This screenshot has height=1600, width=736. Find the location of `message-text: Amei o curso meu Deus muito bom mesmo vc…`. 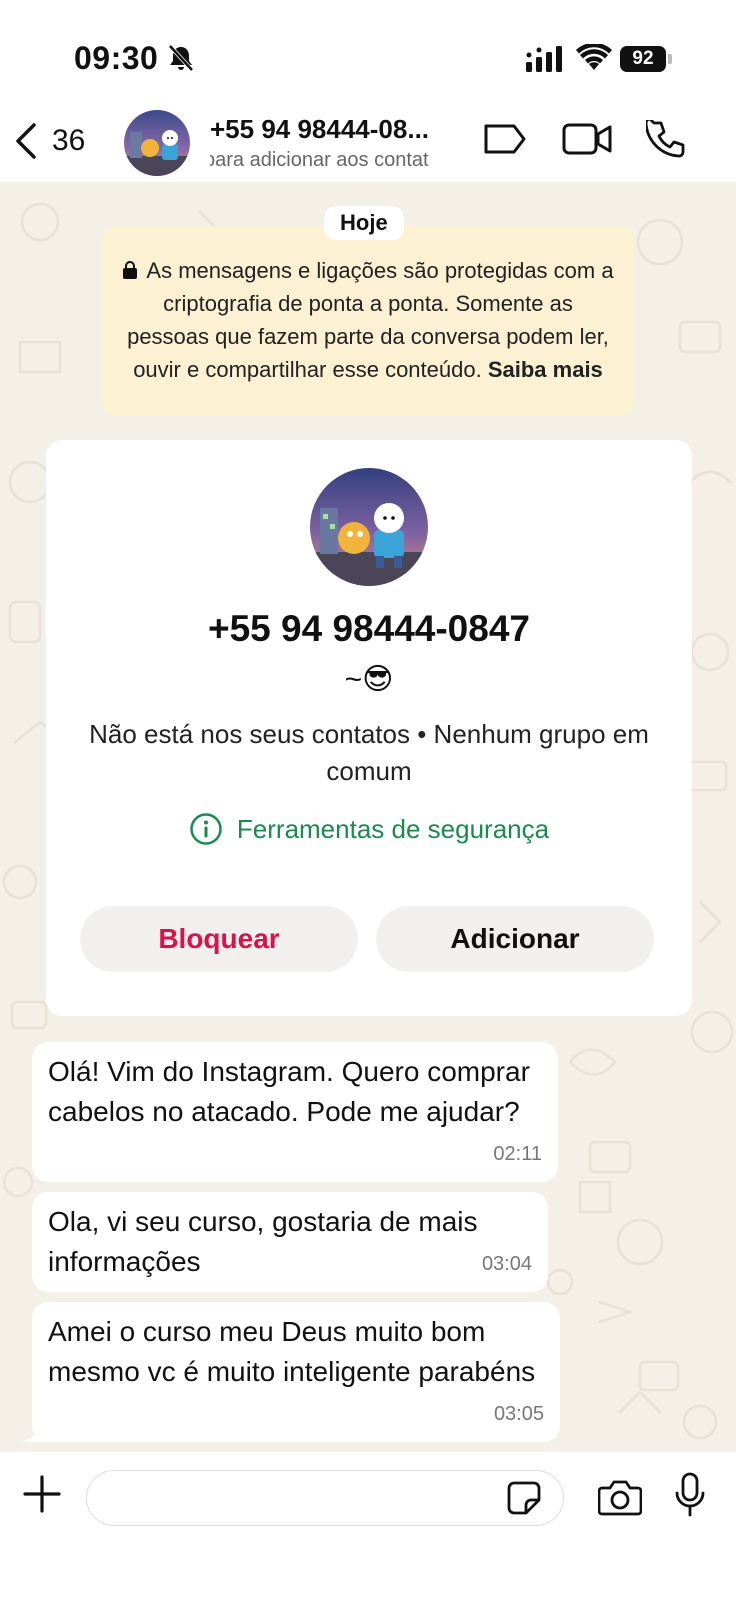

message-text: Amei o curso meu Deus muito bom mesmo vc… is located at coordinates (292, 1351).